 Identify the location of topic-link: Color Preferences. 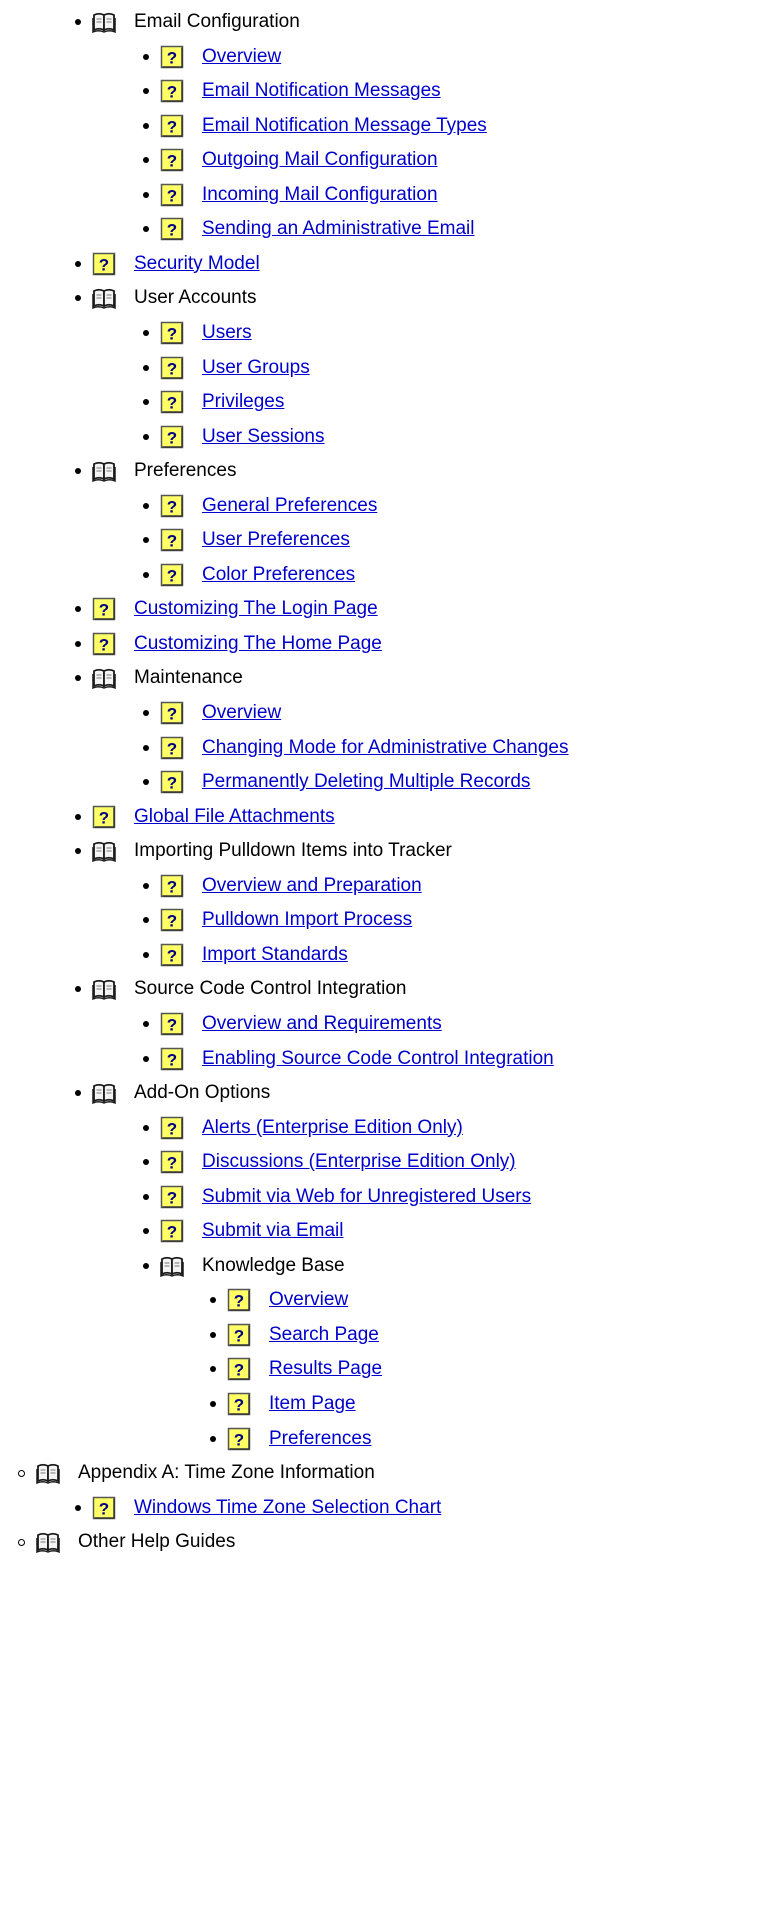
(278, 575).